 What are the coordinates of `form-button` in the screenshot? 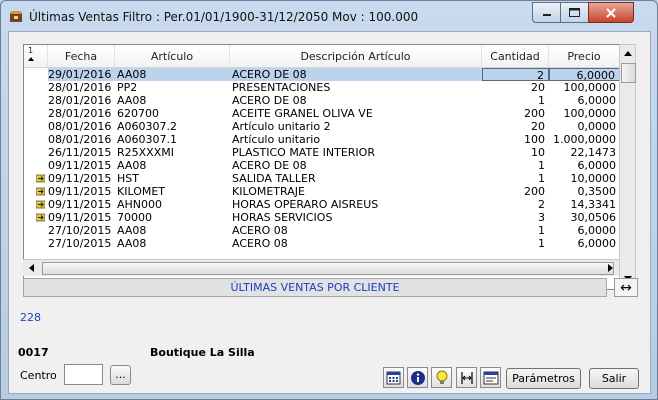 It's located at (490, 377).